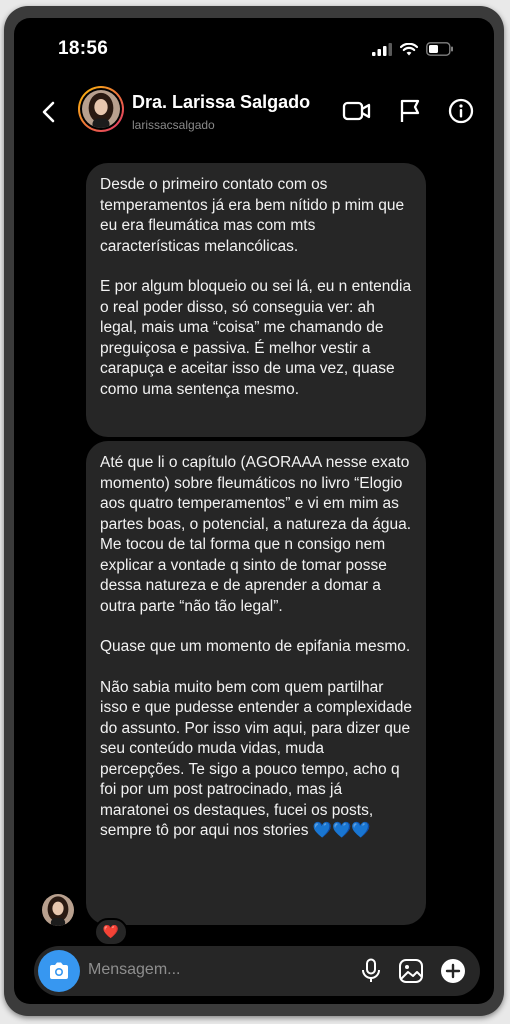  Describe the element at coordinates (453, 971) in the screenshot. I see `plus-icon` at that location.